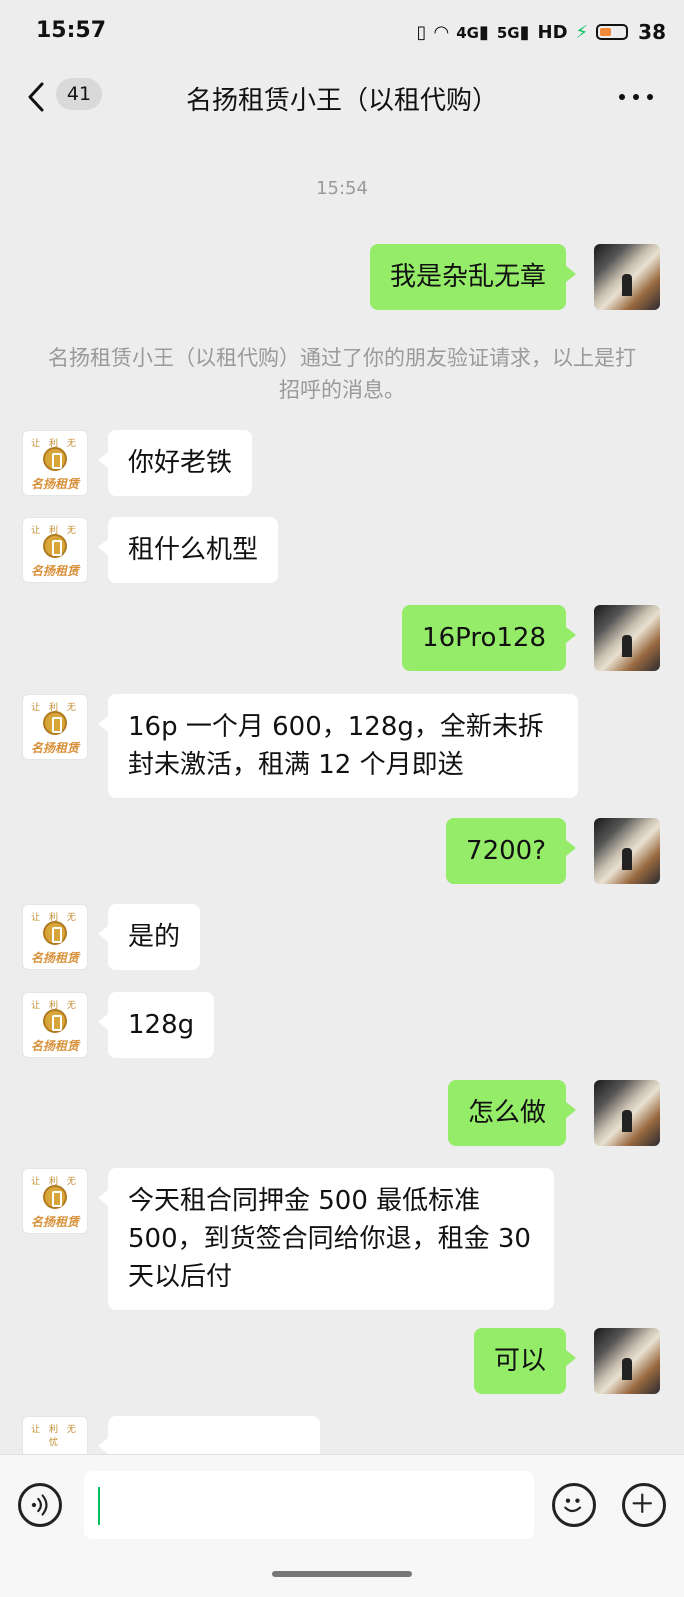 This screenshot has width=684, height=1597. I want to click on message-bubble-sent: 怎么做, so click(512, 1113).